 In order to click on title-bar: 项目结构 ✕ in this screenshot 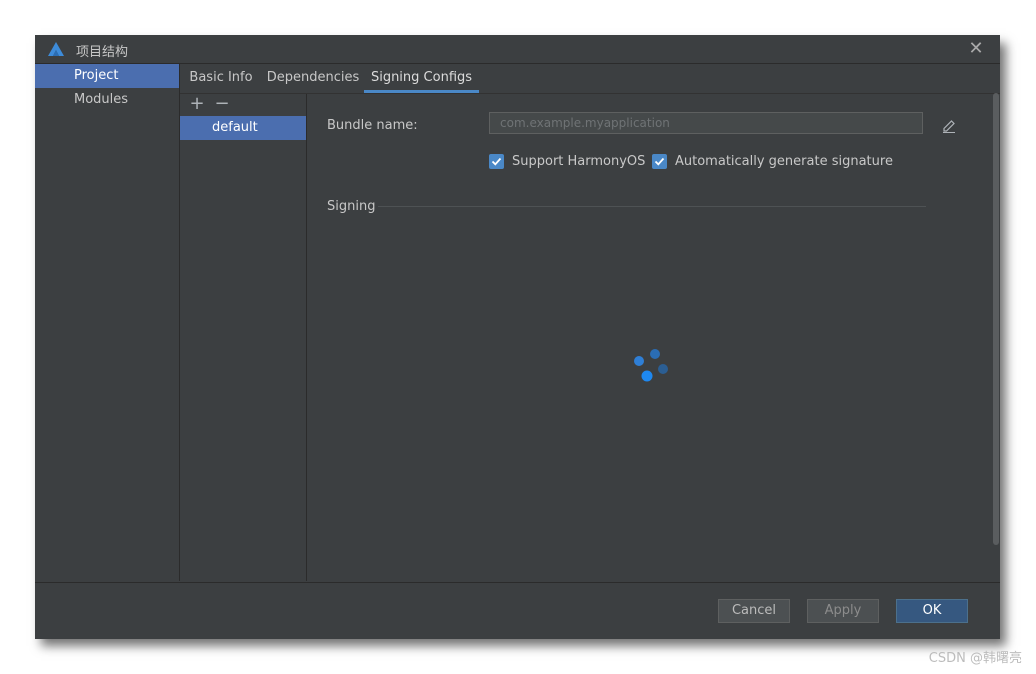, I will do `click(517, 49)`.